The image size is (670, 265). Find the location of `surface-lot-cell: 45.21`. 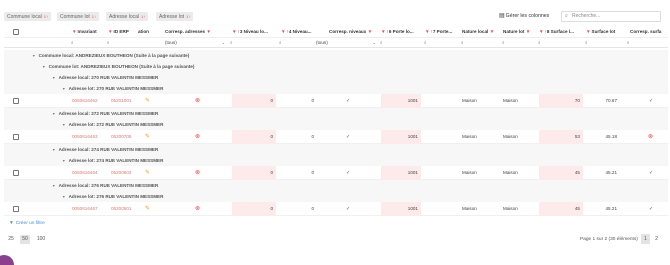

surface-lot-cell: 45.21 is located at coordinates (611, 172).